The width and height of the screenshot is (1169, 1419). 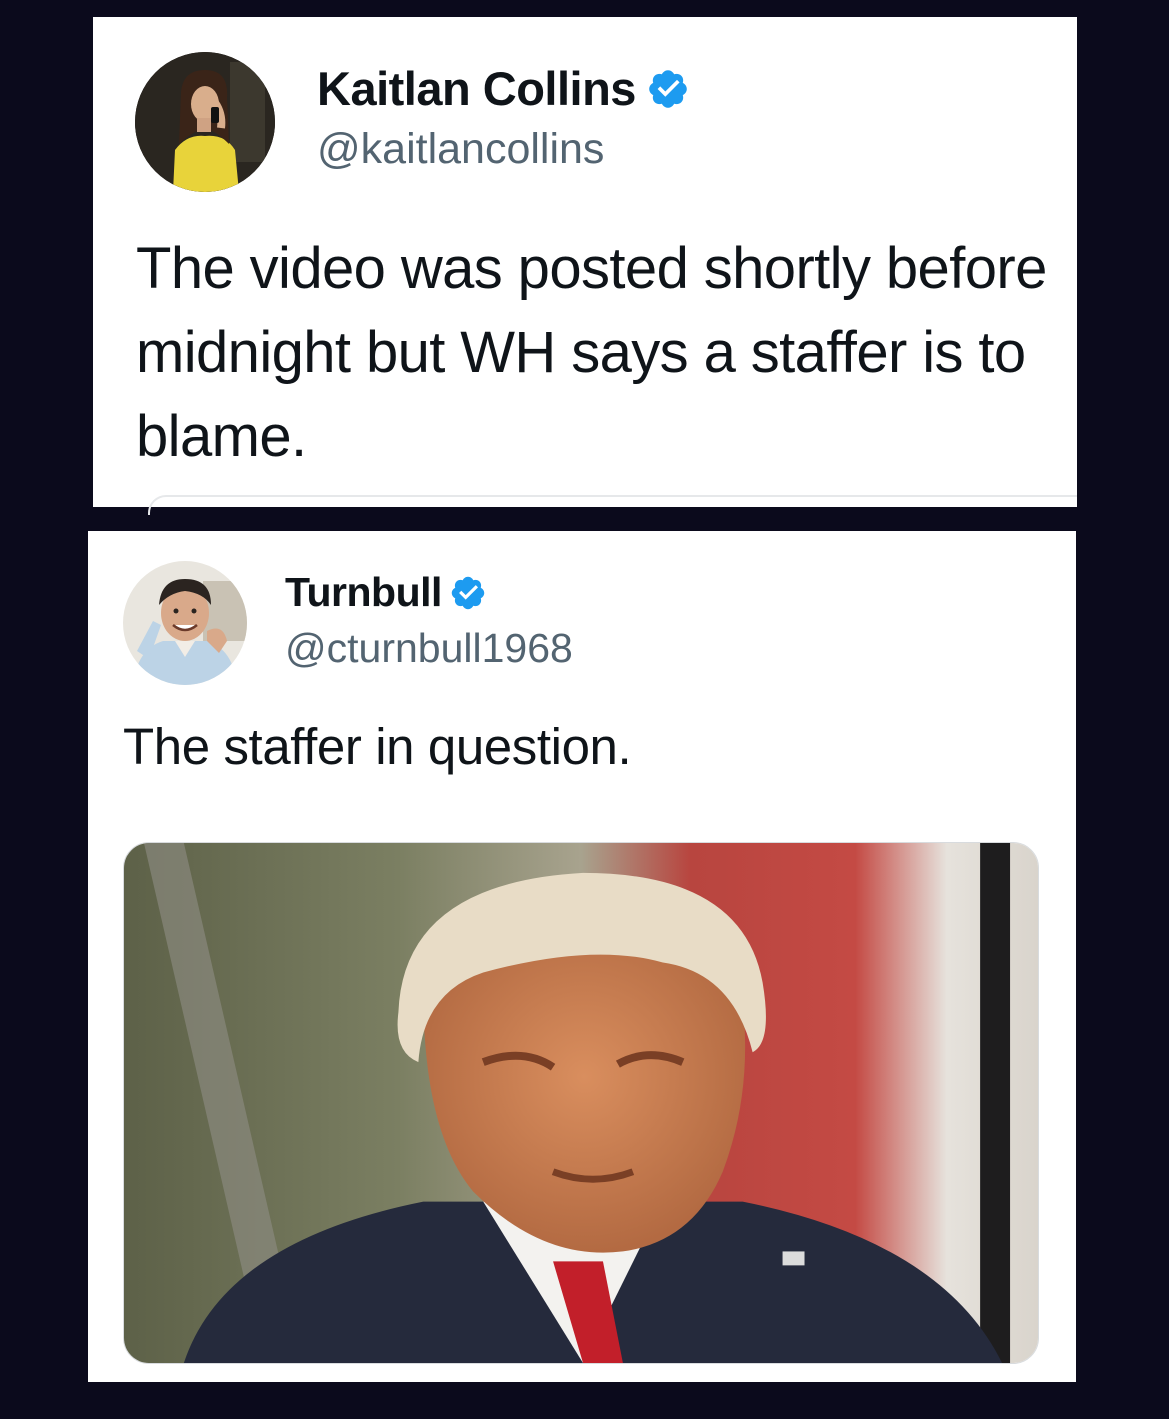 What do you see at coordinates (377, 746) in the screenshot?
I see `tweet-text: The staffer in question.` at bounding box center [377, 746].